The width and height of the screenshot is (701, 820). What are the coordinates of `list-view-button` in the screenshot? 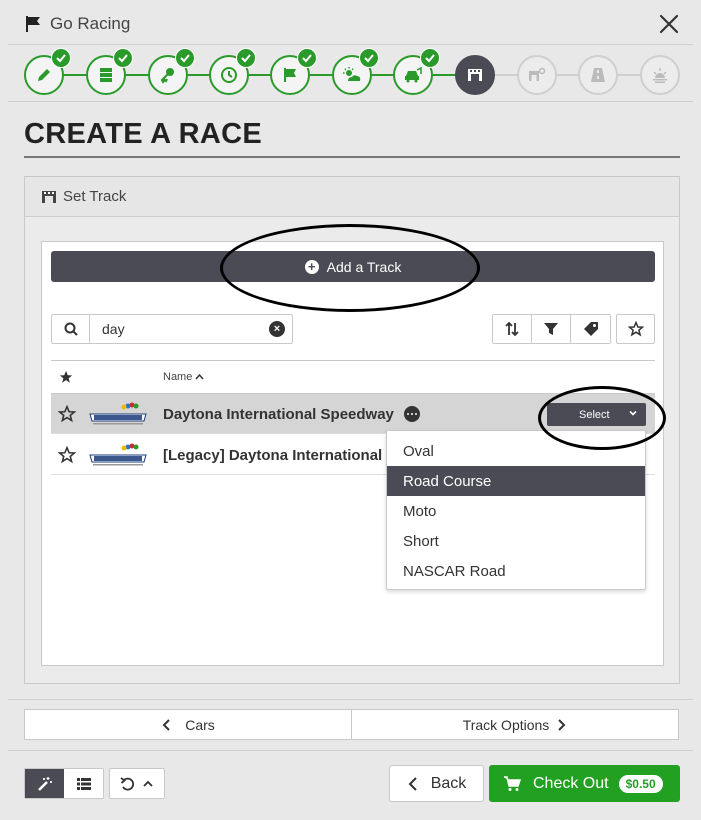 It's located at (83, 783).